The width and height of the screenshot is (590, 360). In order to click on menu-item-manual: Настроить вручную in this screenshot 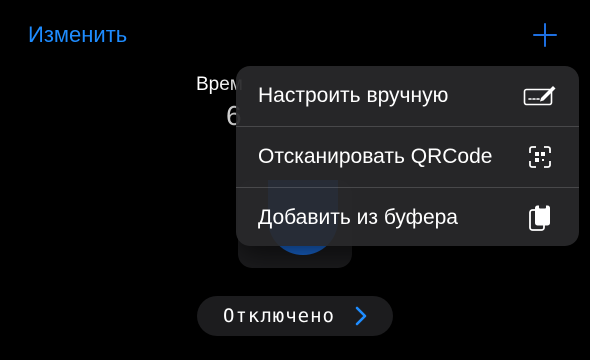, I will do `click(407, 96)`.